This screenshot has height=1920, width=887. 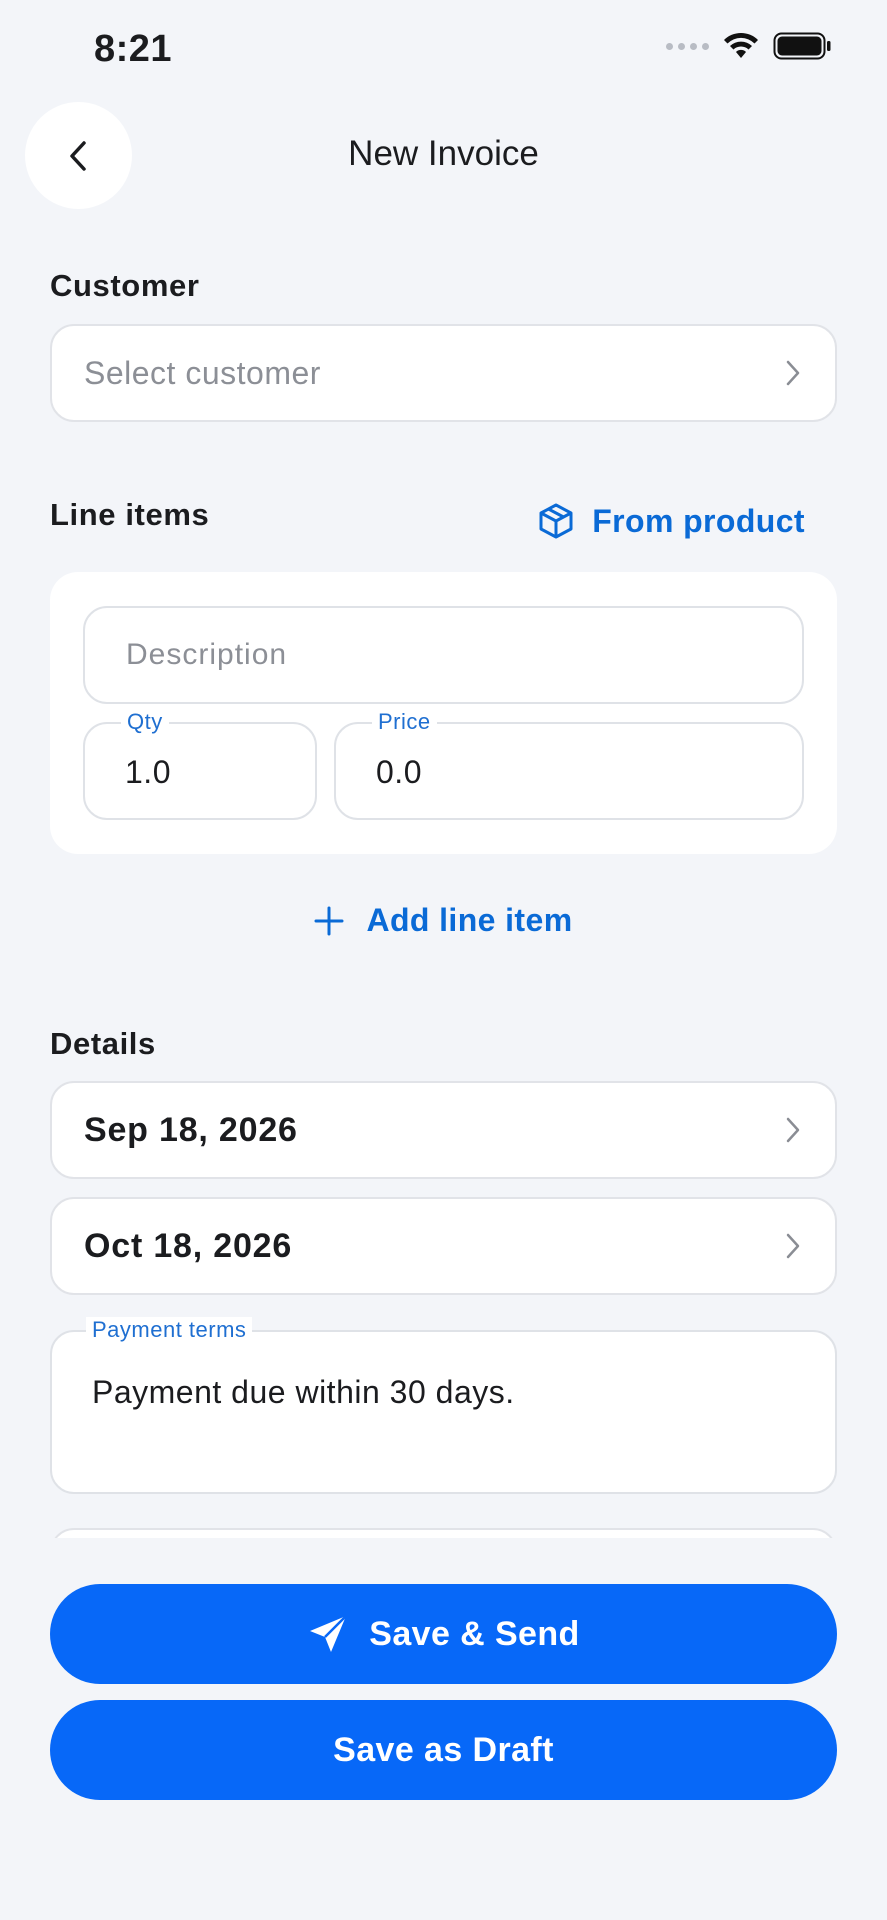 What do you see at coordinates (443, 373) in the screenshot?
I see `select-customer-field: Select customer` at bounding box center [443, 373].